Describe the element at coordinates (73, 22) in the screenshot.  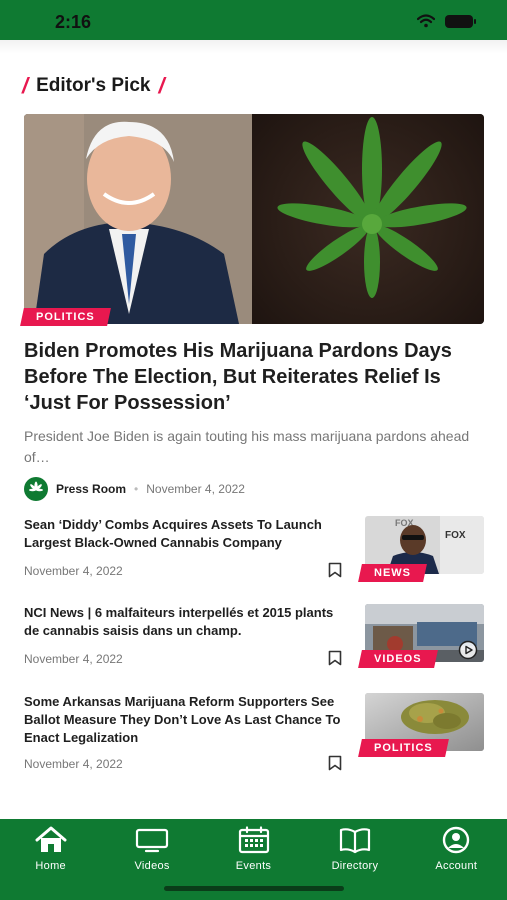
I see `status-time: 2:16` at that location.